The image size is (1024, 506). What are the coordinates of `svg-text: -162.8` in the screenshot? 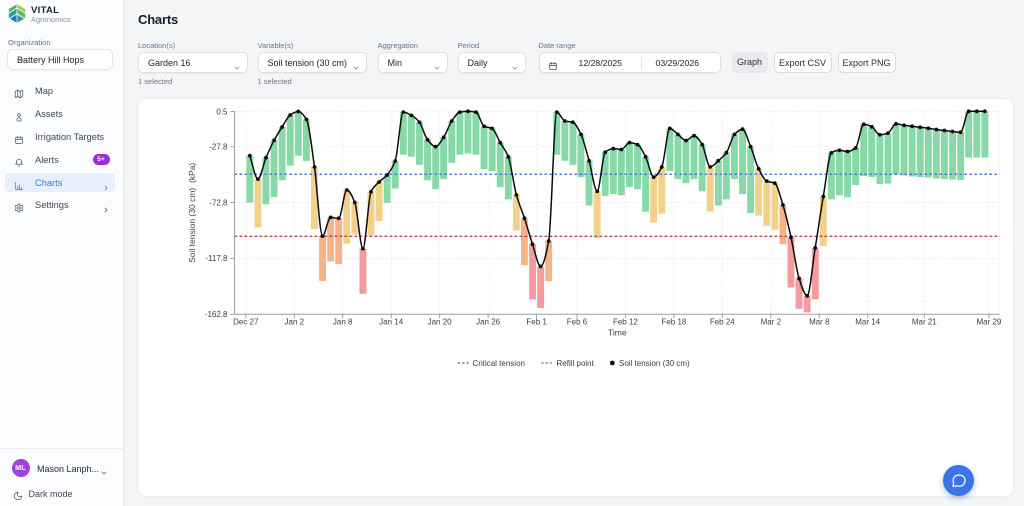 It's located at (216, 314).